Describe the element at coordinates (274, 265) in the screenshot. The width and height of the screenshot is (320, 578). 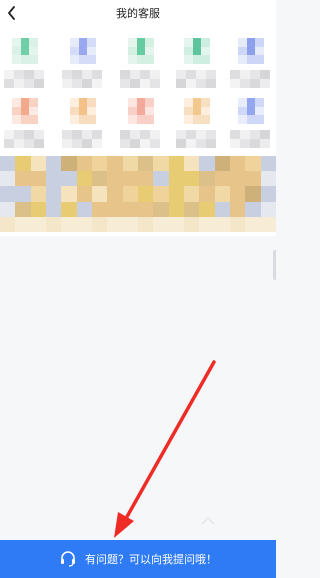
I see `side-handle` at that location.